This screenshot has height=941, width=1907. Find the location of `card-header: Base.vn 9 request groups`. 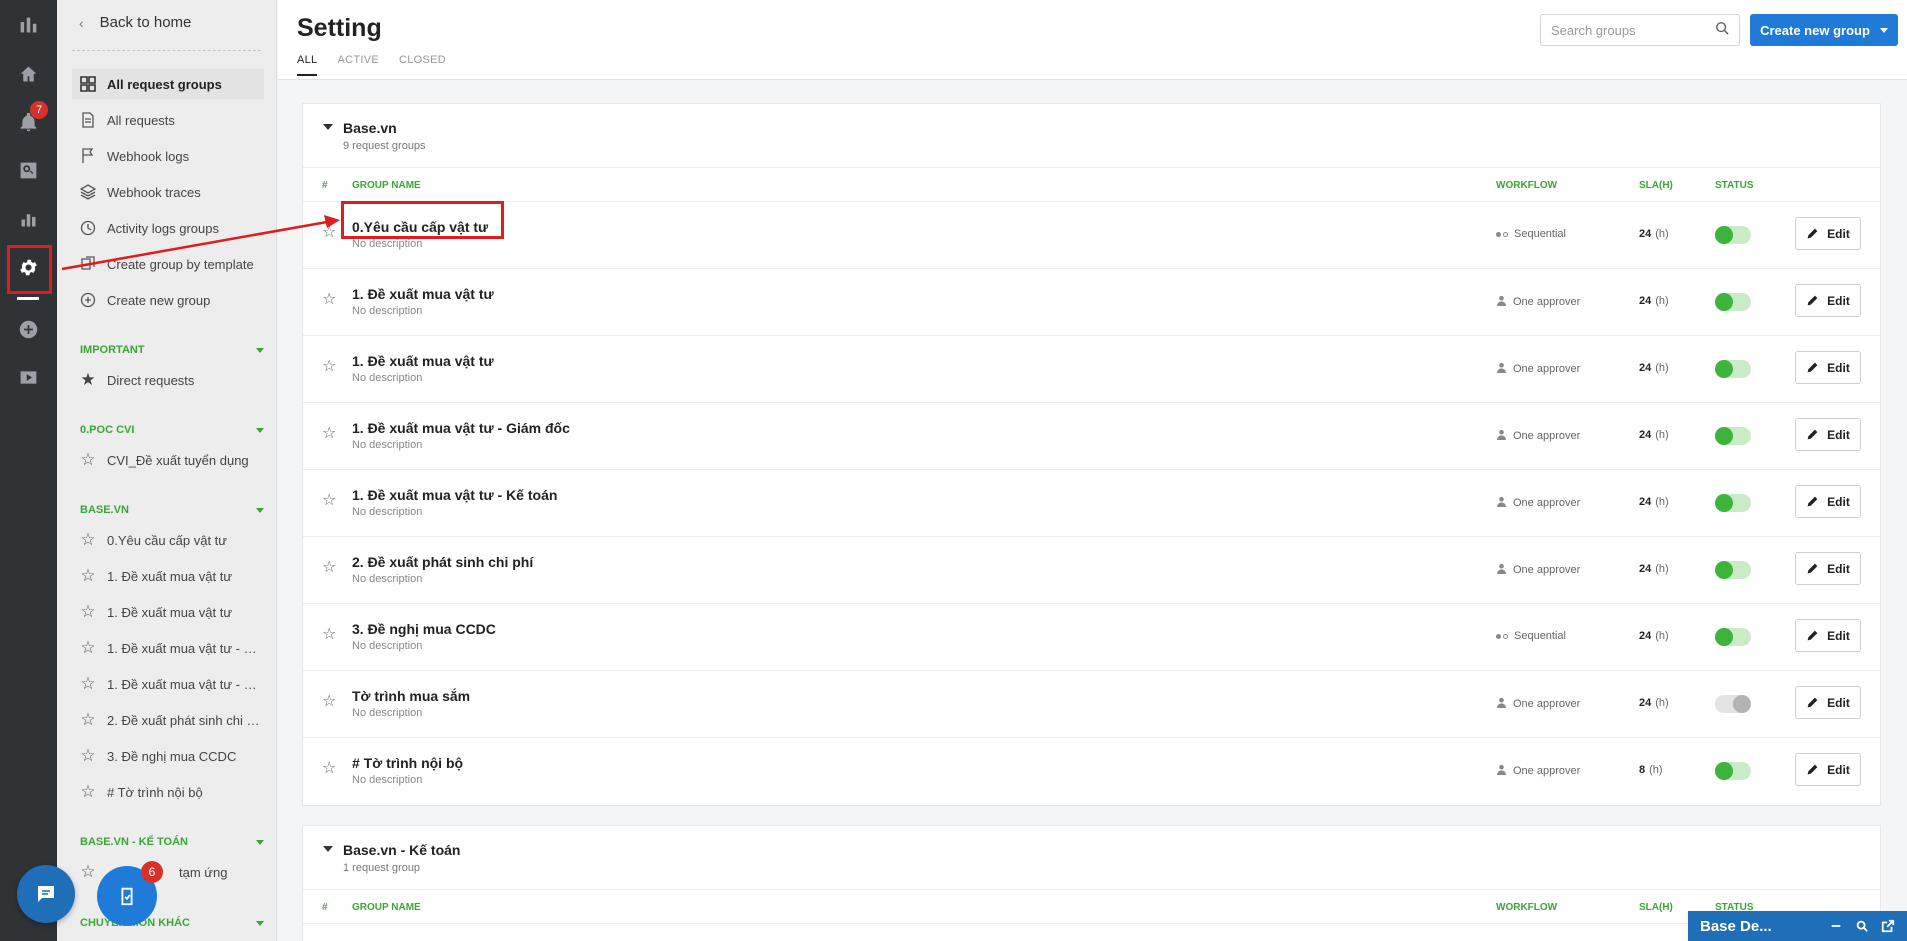

card-header: Base.vn 9 request groups is located at coordinates (1091, 136).